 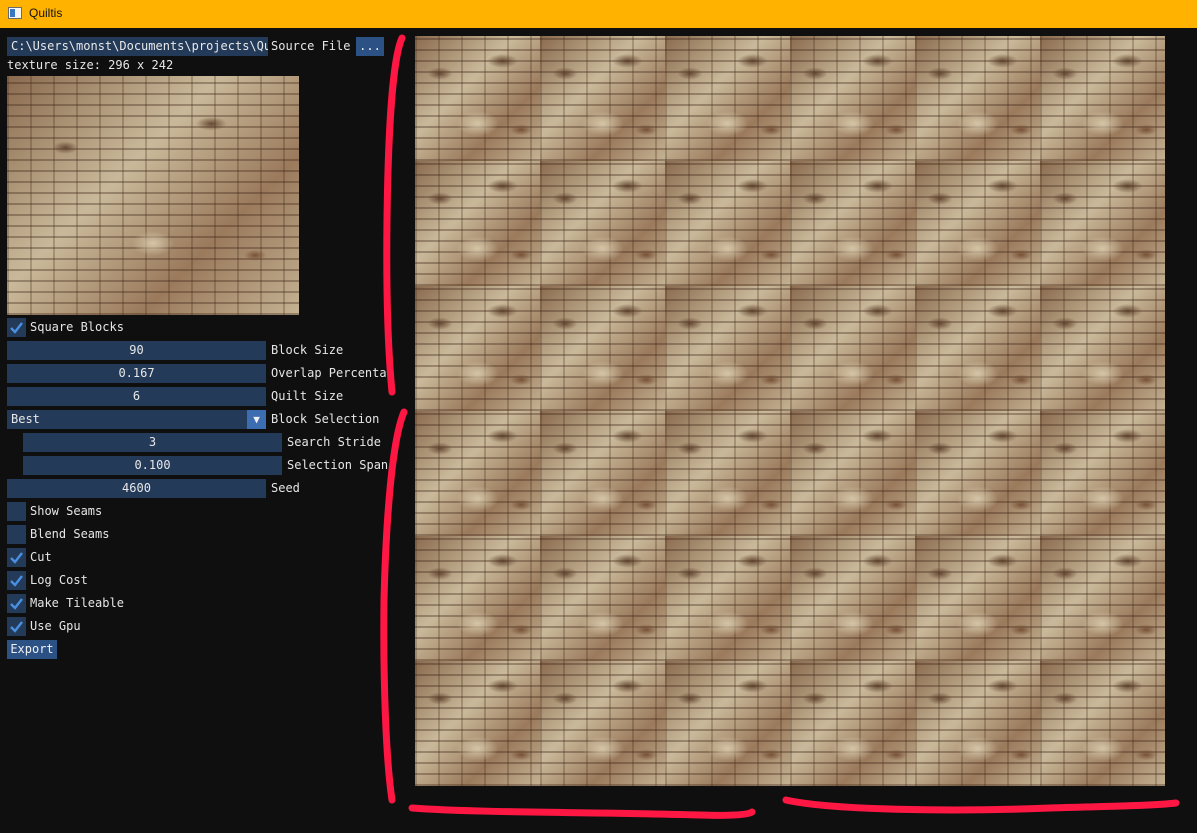 What do you see at coordinates (32, 649) in the screenshot?
I see `export-button: Export` at bounding box center [32, 649].